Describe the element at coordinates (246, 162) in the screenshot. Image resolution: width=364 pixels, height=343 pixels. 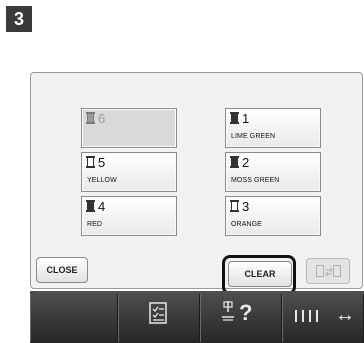
I see `spool-number: 2` at that location.